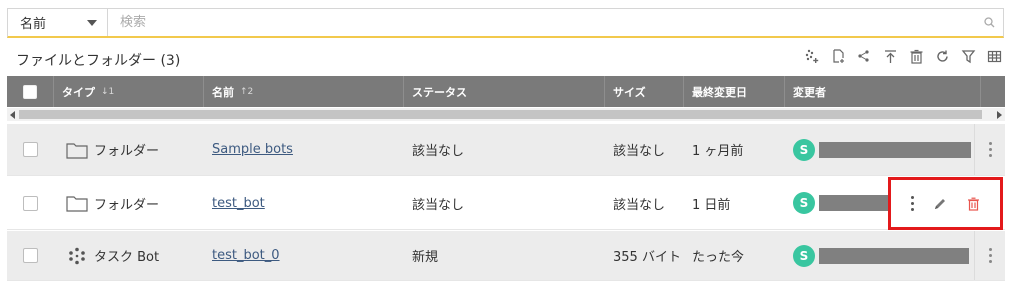  I want to click on chevron-down-icon, so click(92, 23).